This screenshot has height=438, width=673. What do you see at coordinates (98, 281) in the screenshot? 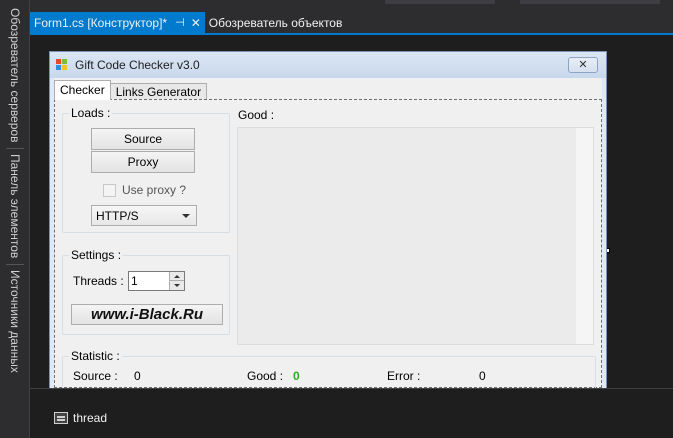
I see `threads-label: Threads :` at bounding box center [98, 281].